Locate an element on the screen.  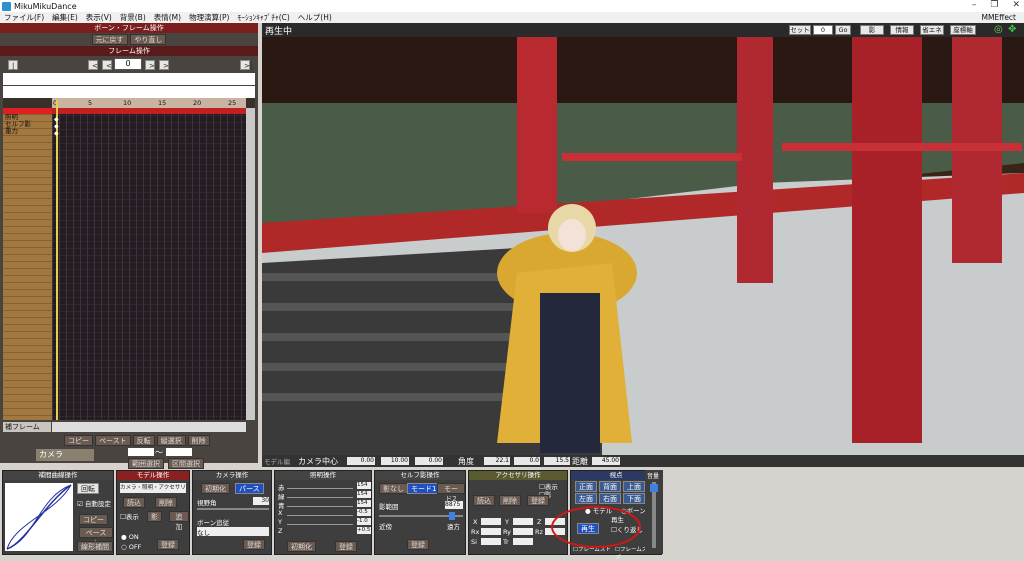
close-icon: ✕ is located at coordinates (1016, 5).